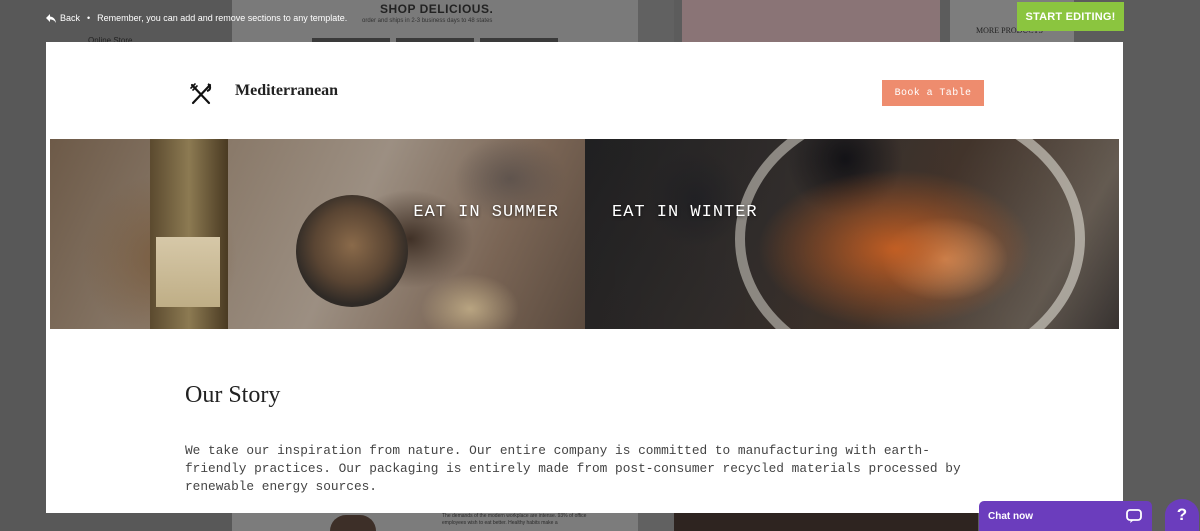 The image size is (1200, 531). Describe the element at coordinates (1010, 516) in the screenshot. I see `chat-label: Chat now` at that location.